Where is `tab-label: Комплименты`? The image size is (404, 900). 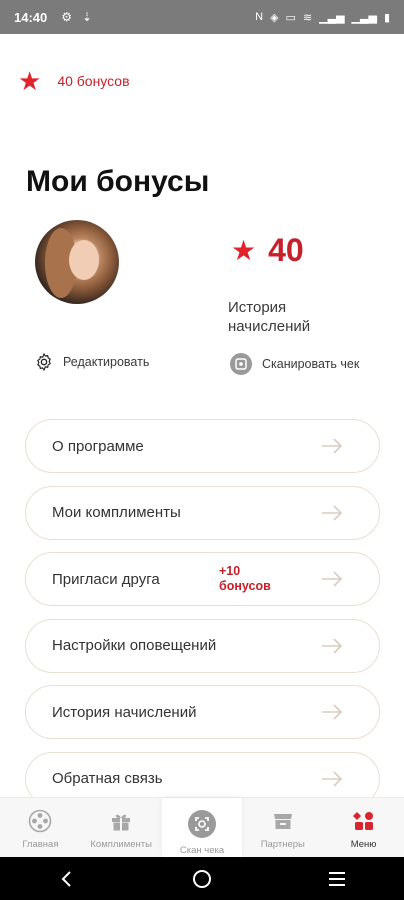 tab-label: Комплименты is located at coordinates (121, 844).